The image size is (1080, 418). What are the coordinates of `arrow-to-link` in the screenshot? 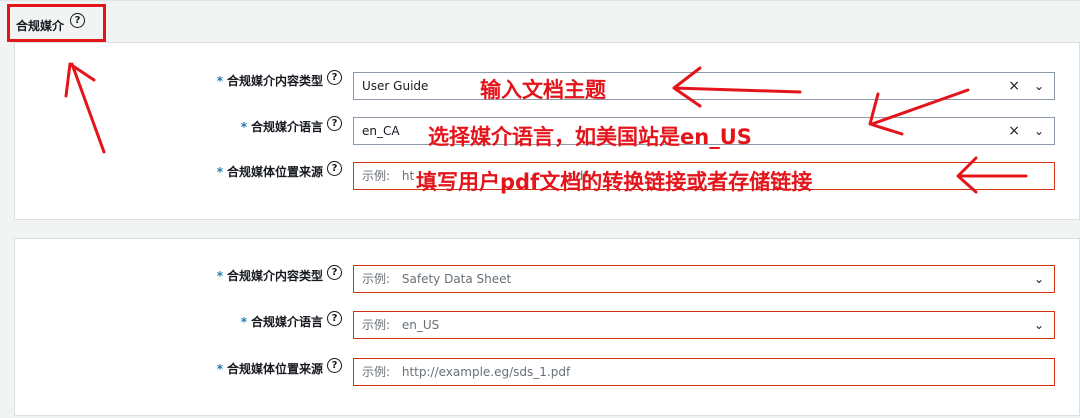 It's located at (992, 175).